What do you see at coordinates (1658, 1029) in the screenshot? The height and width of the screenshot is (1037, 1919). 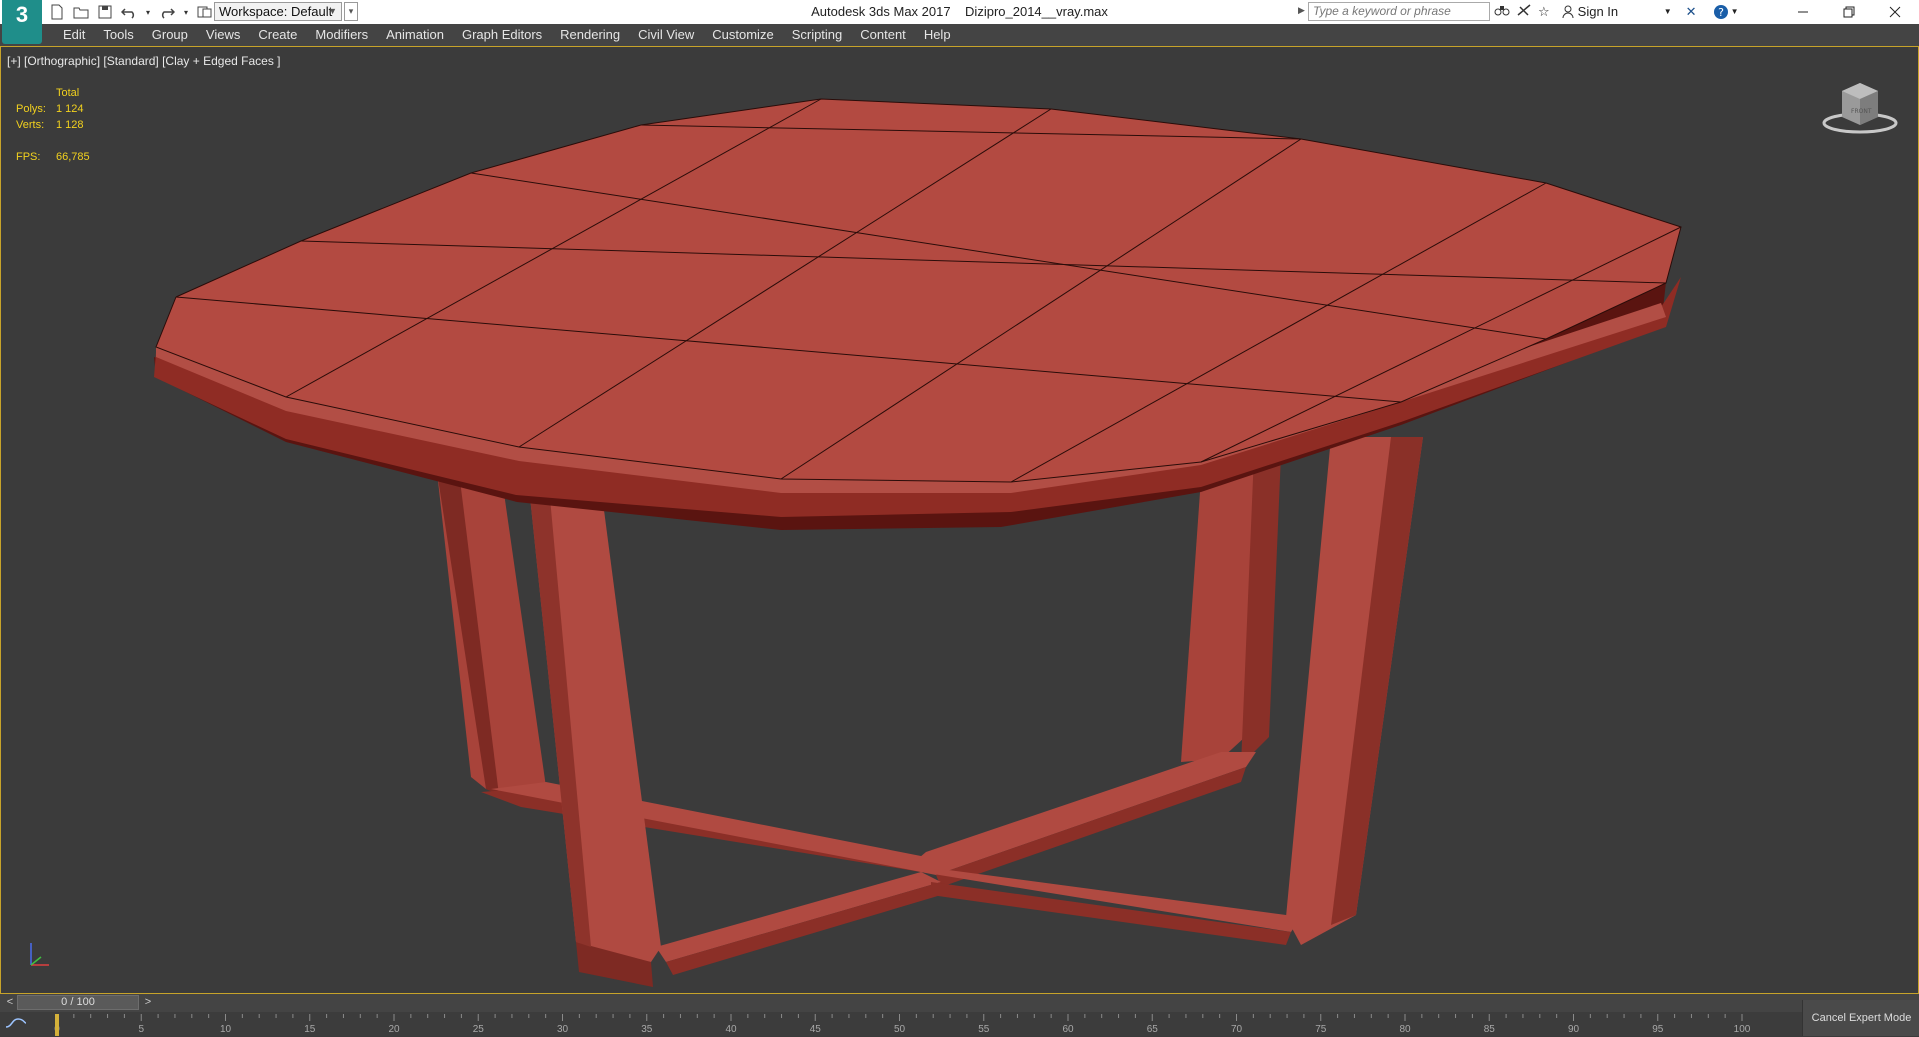 I see `frame-tick-label: 95` at bounding box center [1658, 1029].